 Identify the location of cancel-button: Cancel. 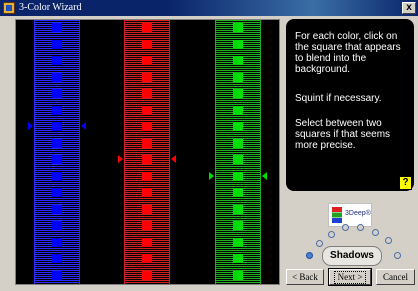
(395, 277).